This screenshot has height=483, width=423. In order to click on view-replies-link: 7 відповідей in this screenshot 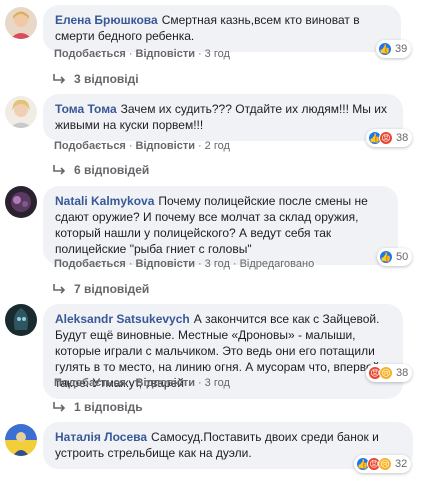, I will do `click(100, 289)`.